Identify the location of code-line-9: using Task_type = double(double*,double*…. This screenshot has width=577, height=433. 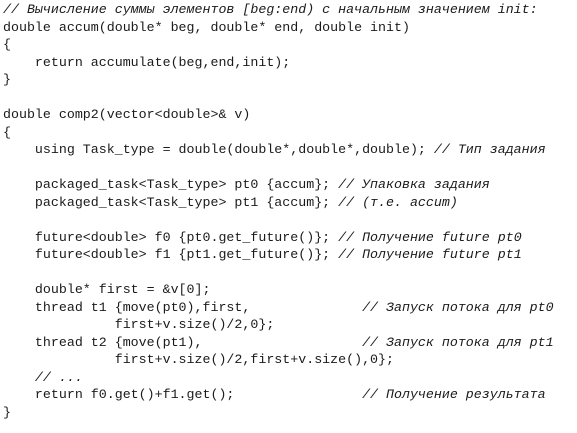
(290, 150).